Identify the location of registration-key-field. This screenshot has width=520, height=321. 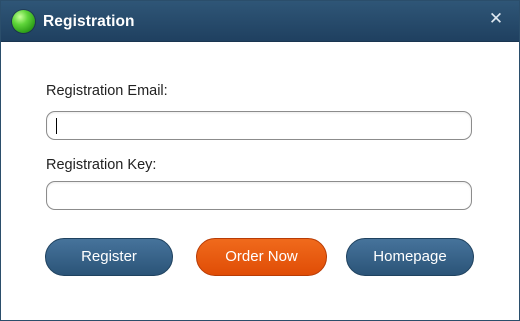
(259, 195).